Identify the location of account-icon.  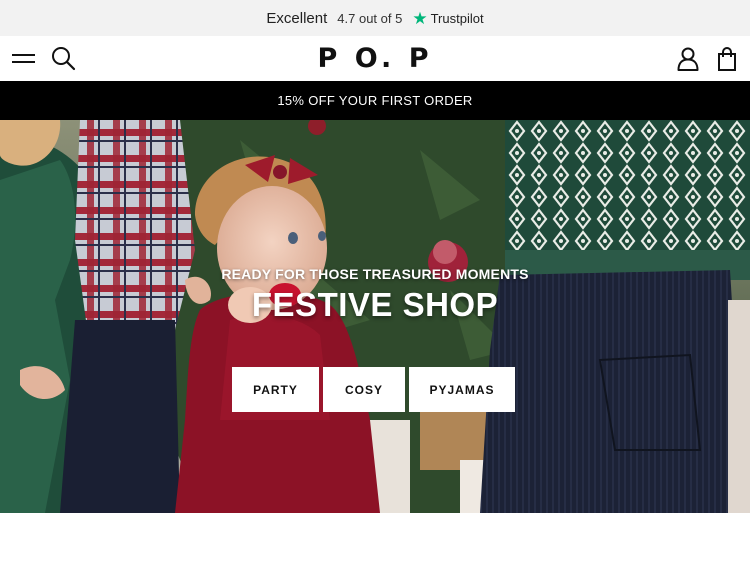
(688, 59).